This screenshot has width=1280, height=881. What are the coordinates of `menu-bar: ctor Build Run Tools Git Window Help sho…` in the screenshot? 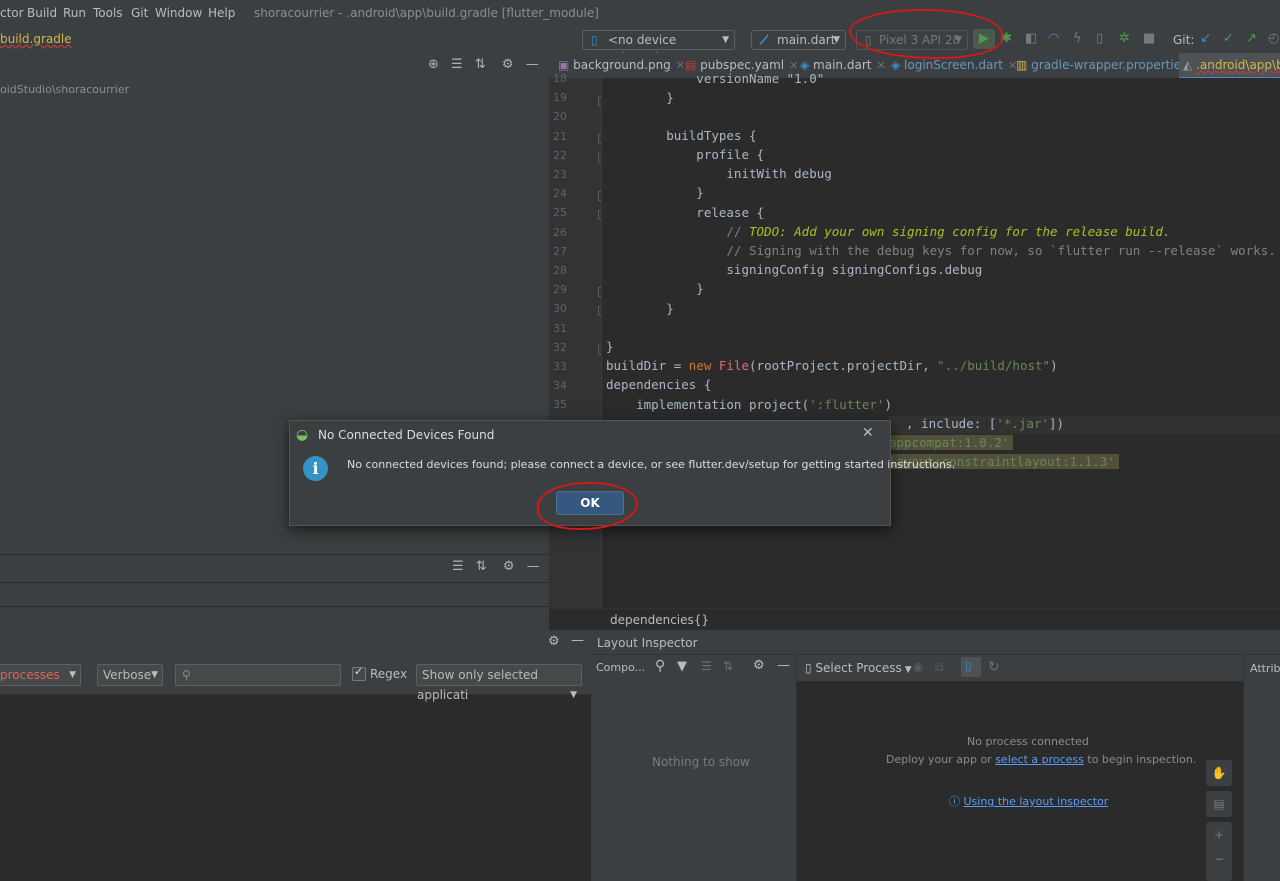 It's located at (640, 13).